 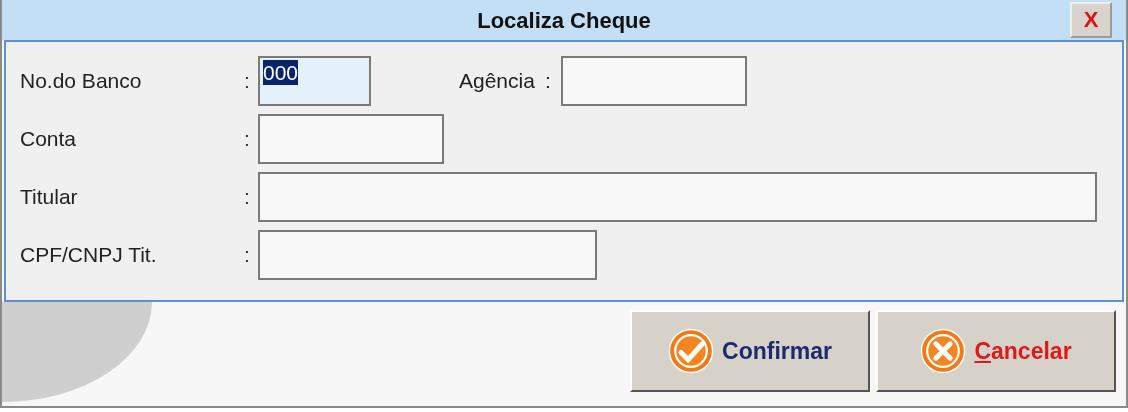 I want to click on field-label: Conta, so click(x=49, y=139).